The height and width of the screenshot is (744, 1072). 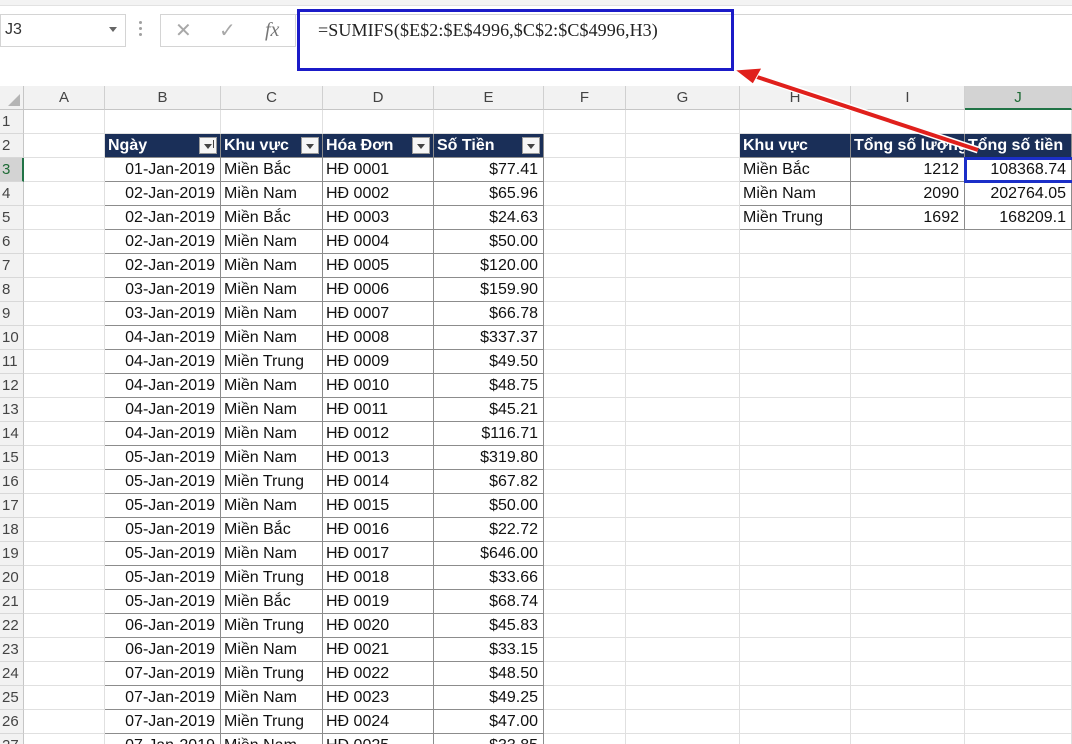 I want to click on table1-cell: $68.74, so click(x=489, y=602).